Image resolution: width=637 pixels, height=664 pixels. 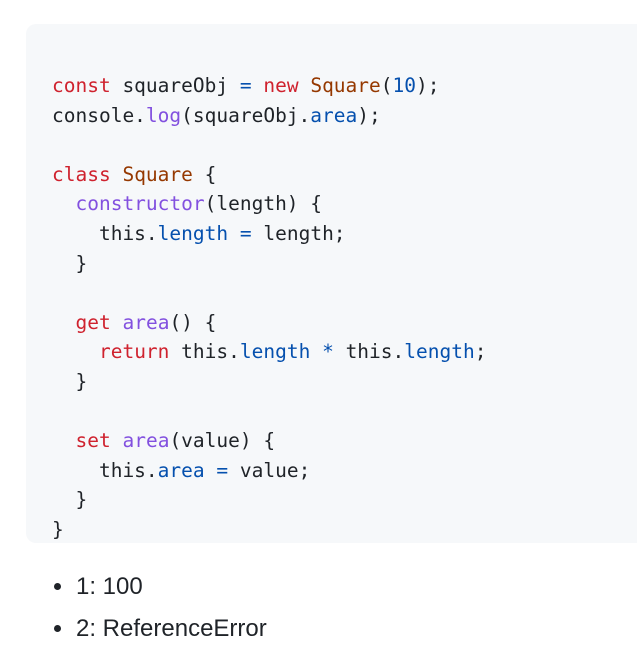 I want to click on code-line: set area(value) {, so click(x=344, y=441).